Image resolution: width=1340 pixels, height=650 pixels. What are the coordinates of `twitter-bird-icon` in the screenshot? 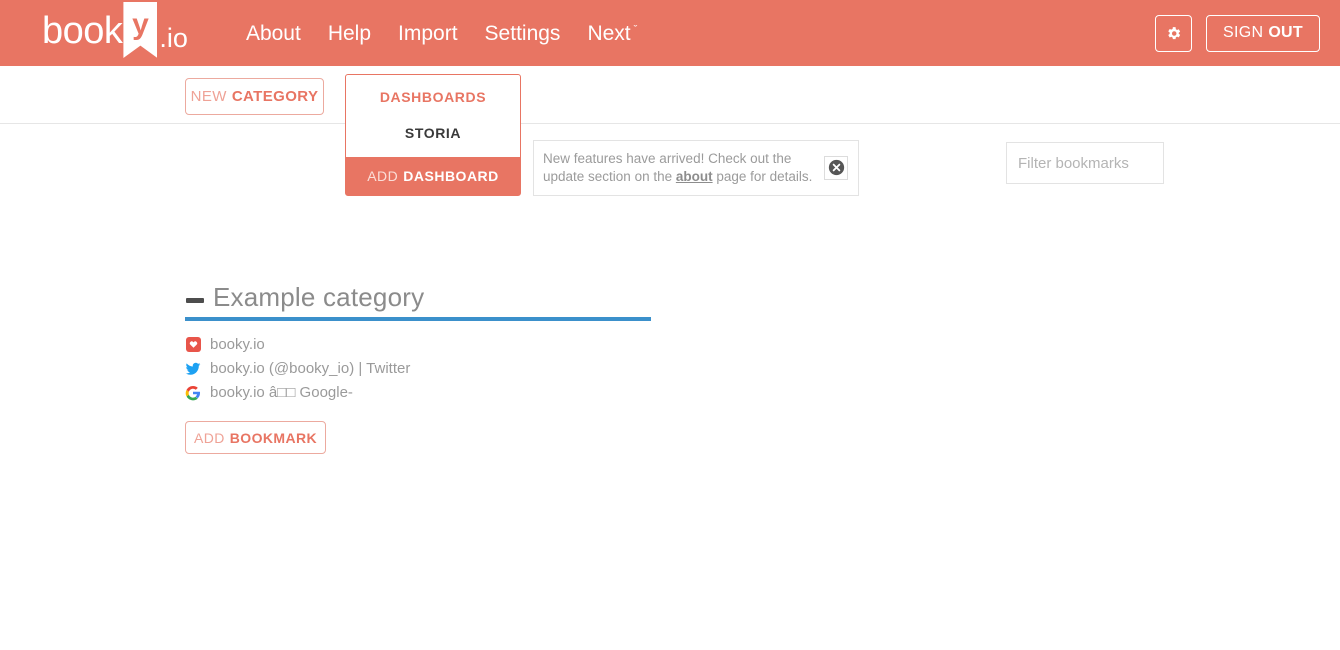 It's located at (193, 368).